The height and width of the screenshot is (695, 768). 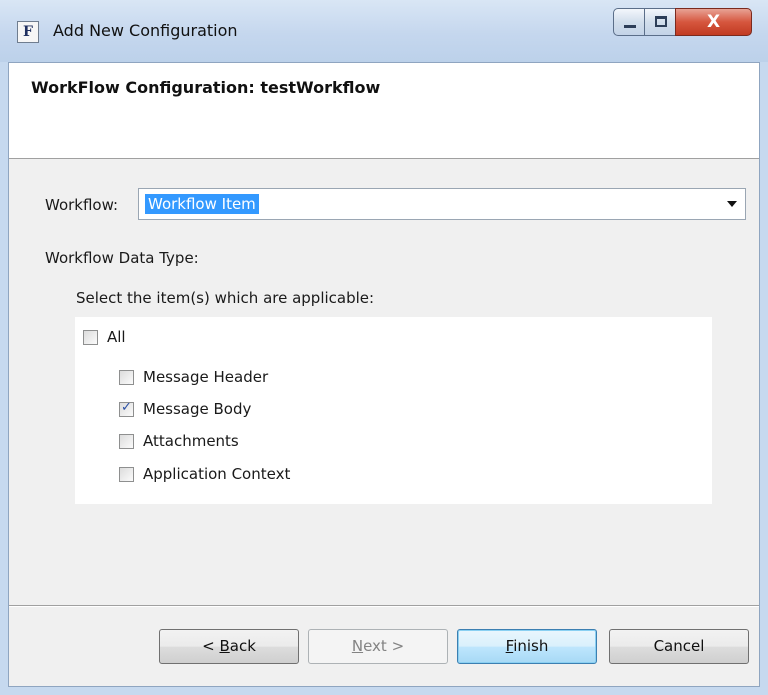 What do you see at coordinates (116, 337) in the screenshot?
I see `checkbox-label: All` at bounding box center [116, 337].